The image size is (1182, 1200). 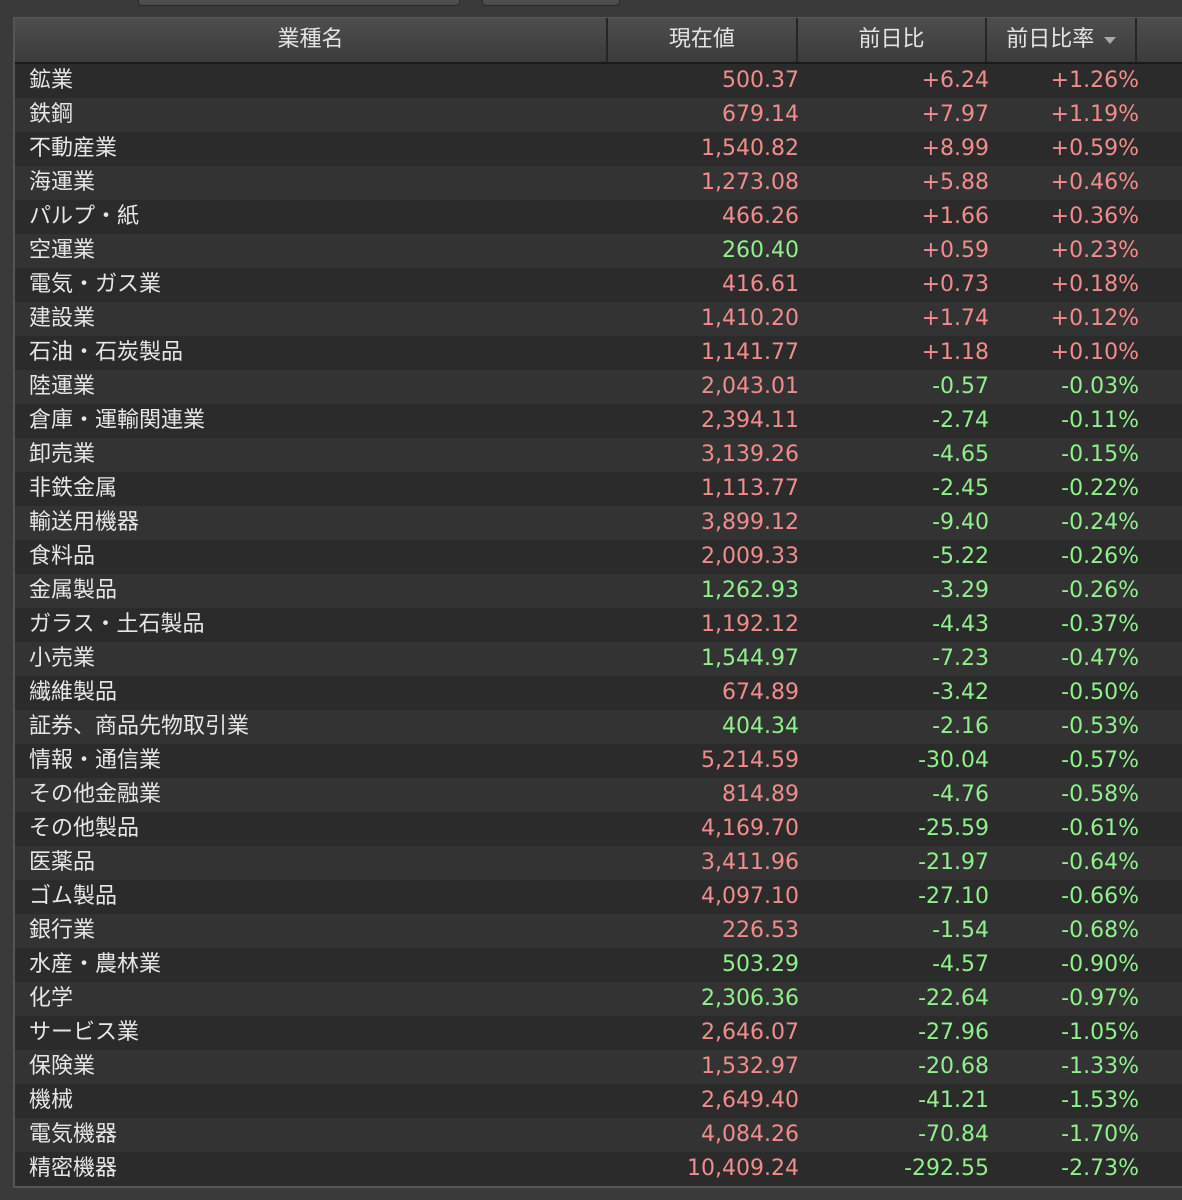 I want to click on change-rate-cell: +1.19%, so click(x=1094, y=114).